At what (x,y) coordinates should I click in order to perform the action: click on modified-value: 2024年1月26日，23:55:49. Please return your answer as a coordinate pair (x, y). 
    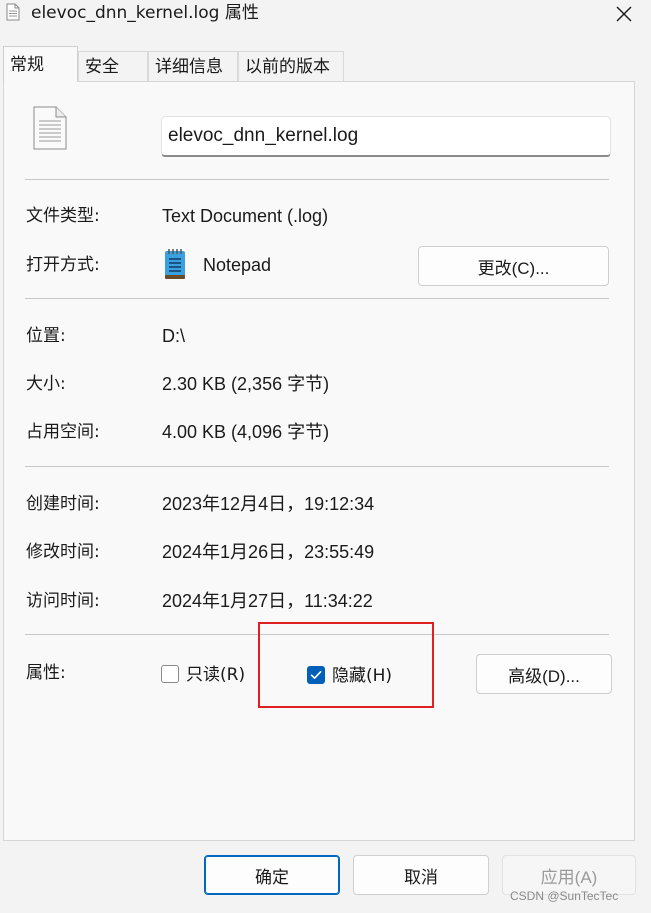
    Looking at the image, I should click on (268, 552).